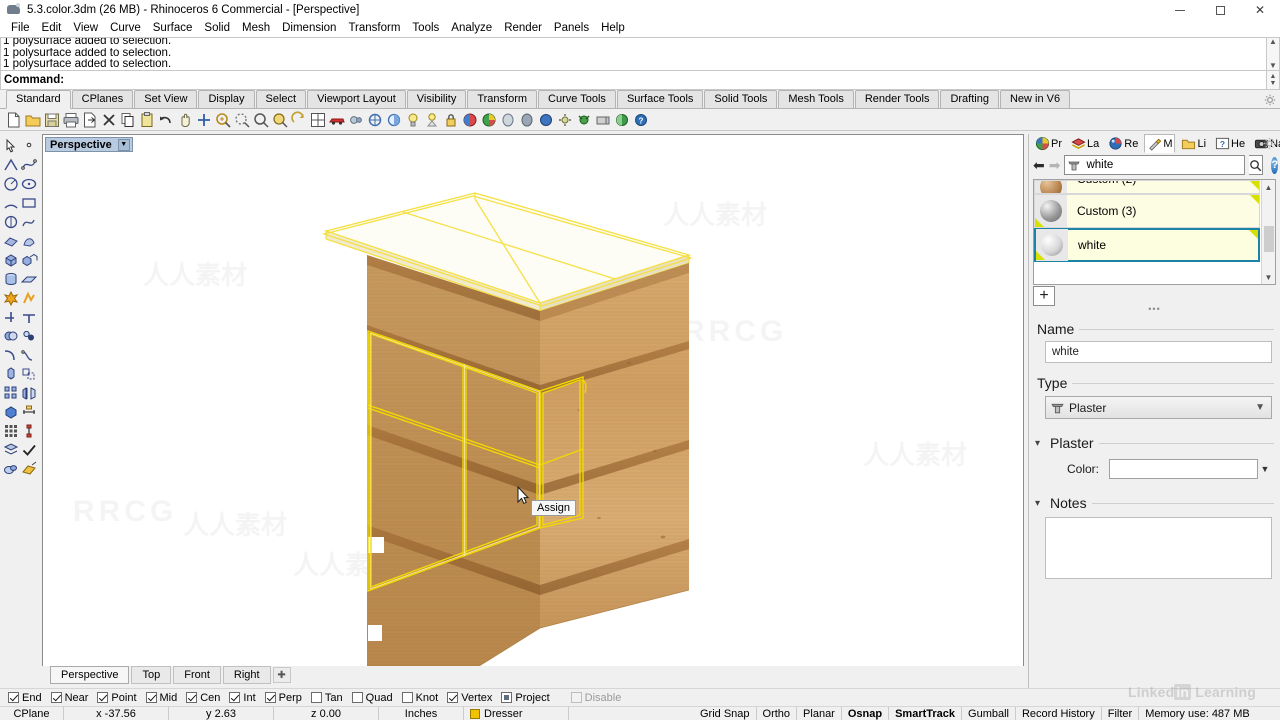  Describe the element at coordinates (256, 28) in the screenshot. I see `menu-item-mesh: Mesh` at that location.